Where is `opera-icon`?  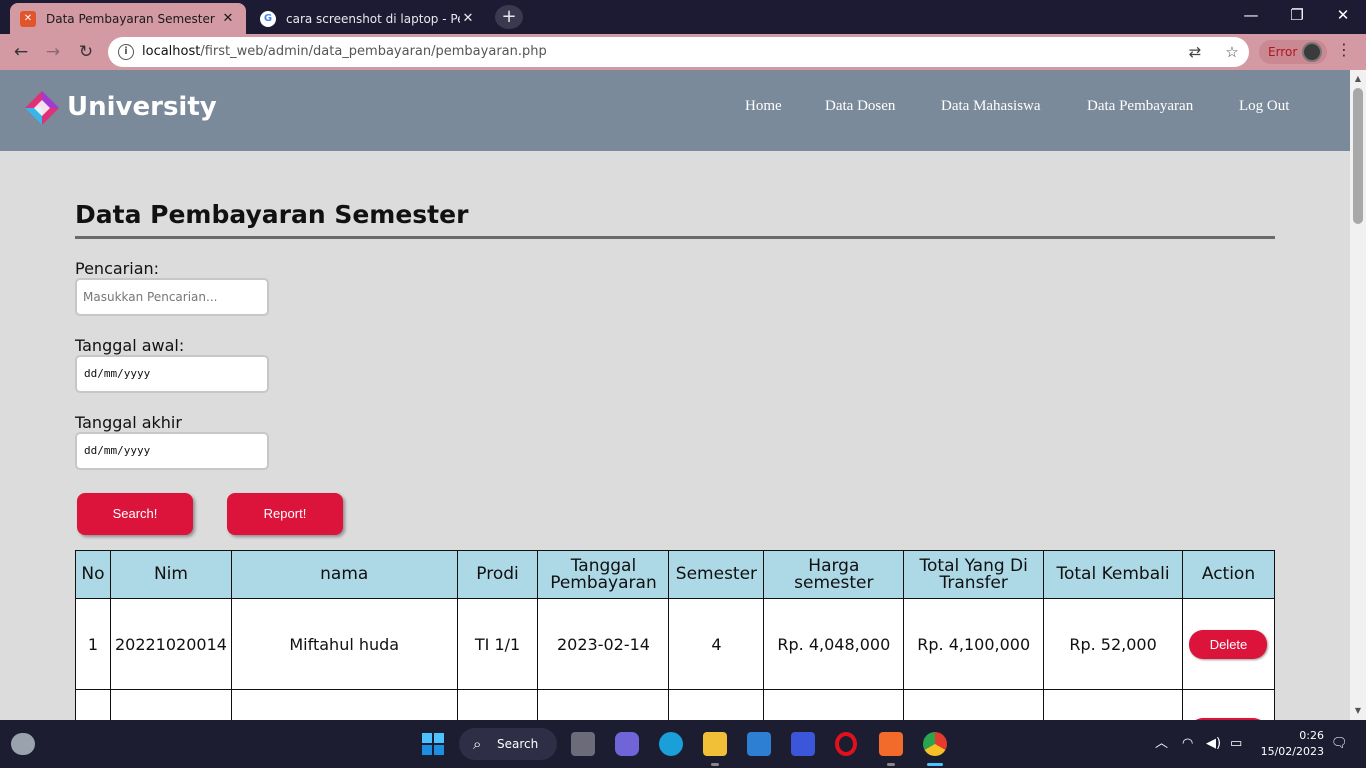 opera-icon is located at coordinates (846, 744).